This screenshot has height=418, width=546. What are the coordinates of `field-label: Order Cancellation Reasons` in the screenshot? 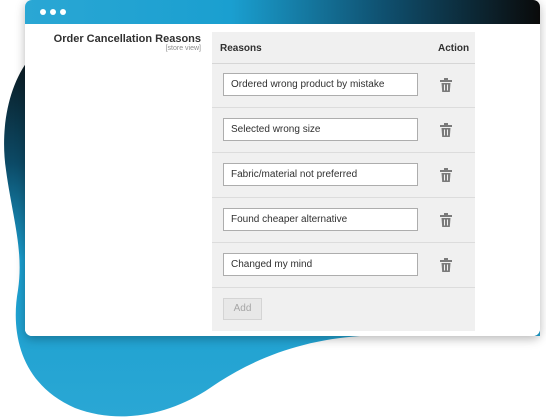 It's located at (127, 39).